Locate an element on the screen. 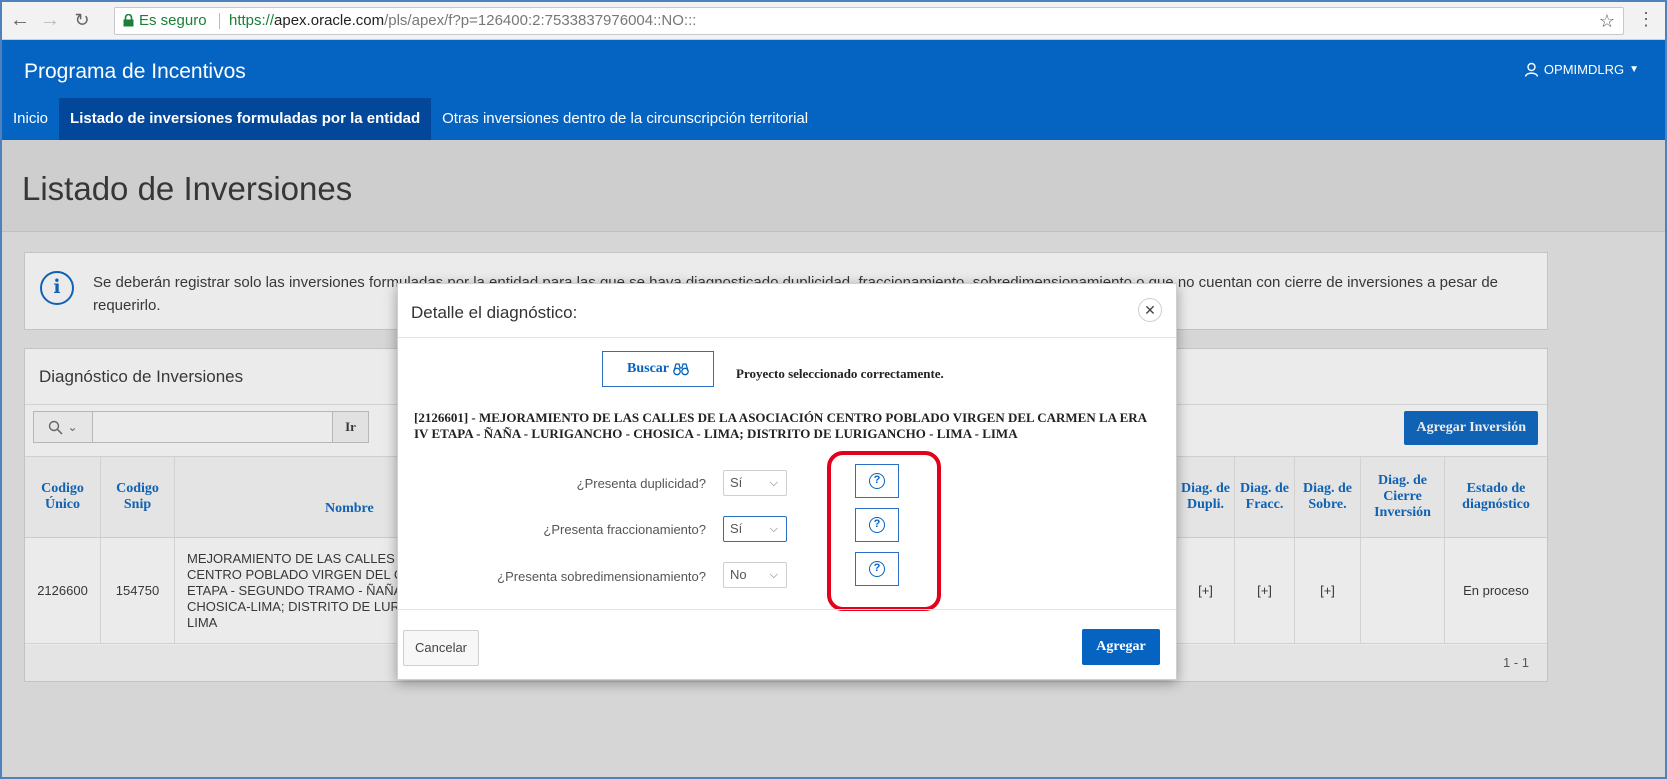 Image resolution: width=1667 pixels, height=779 pixels. user-menu: OPMIMDLRG ▼ is located at coordinates (1581, 69).